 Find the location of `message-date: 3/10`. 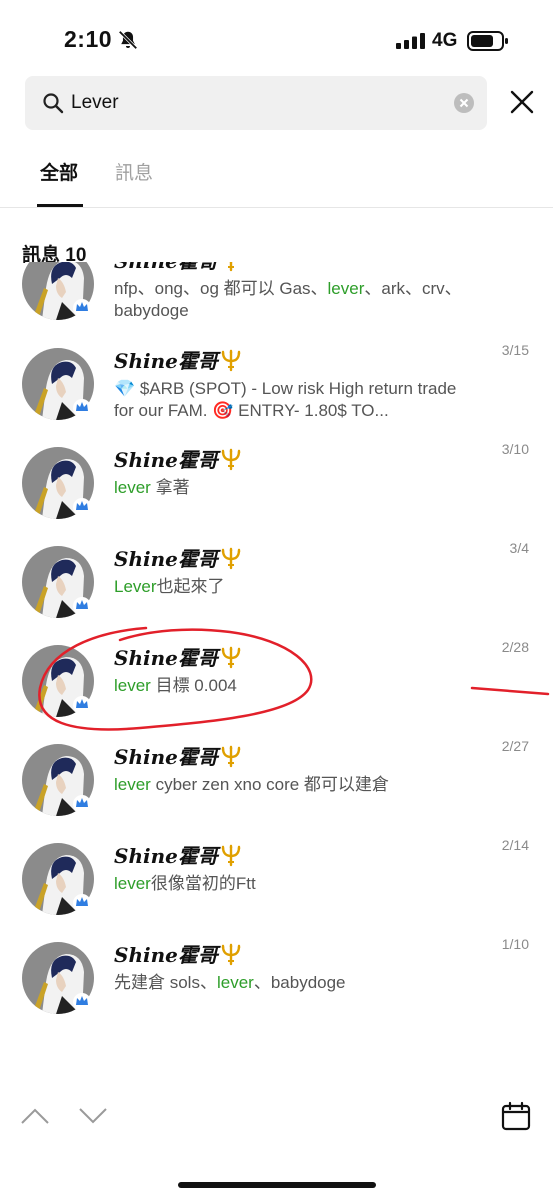

message-date: 3/10 is located at coordinates (515, 449).